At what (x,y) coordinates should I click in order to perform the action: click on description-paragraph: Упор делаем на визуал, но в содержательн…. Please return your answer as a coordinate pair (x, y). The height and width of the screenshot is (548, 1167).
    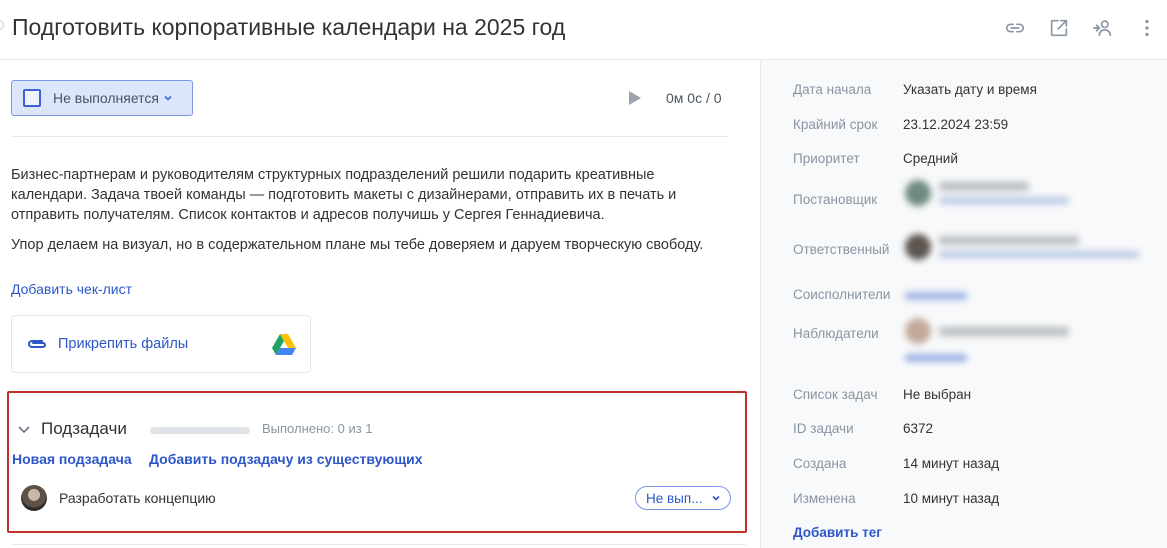
    Looking at the image, I should click on (357, 245).